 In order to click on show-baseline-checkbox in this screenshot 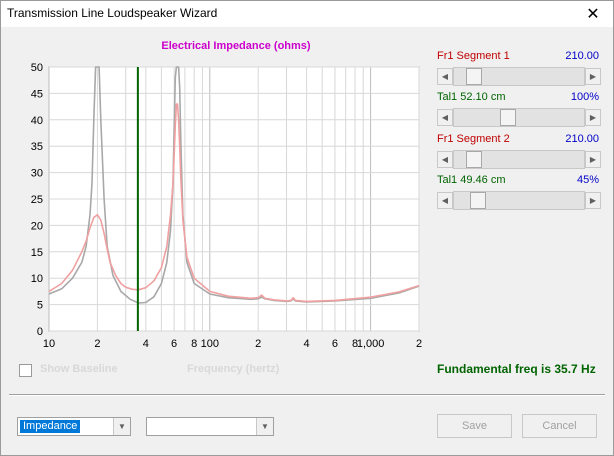, I will do `click(25, 370)`.